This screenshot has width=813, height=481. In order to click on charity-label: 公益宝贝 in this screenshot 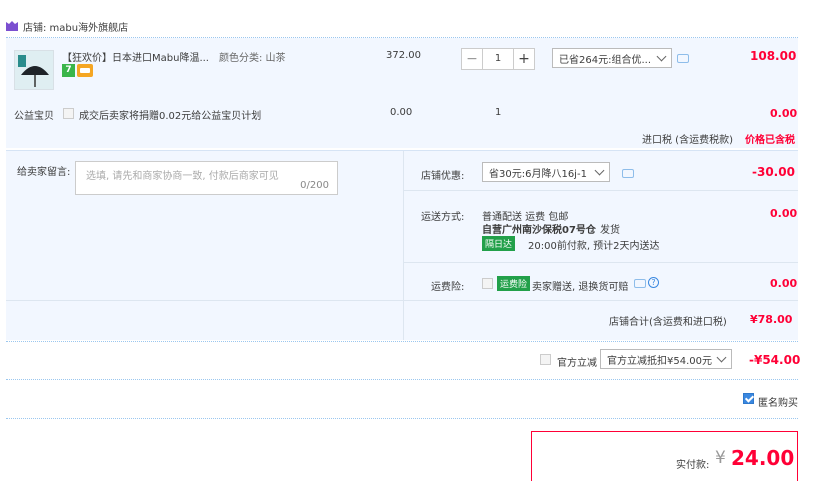, I will do `click(34, 116)`.